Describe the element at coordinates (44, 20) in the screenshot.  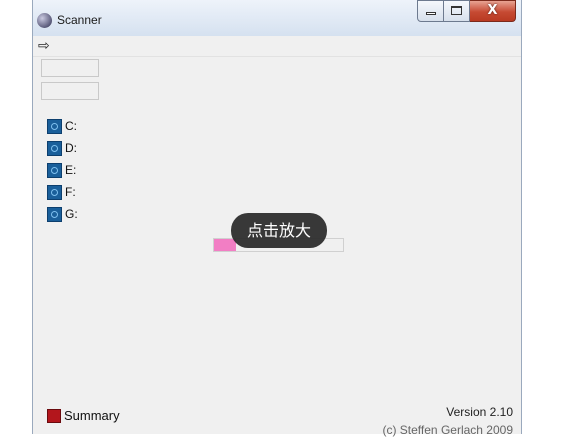
I see `app-icon` at that location.